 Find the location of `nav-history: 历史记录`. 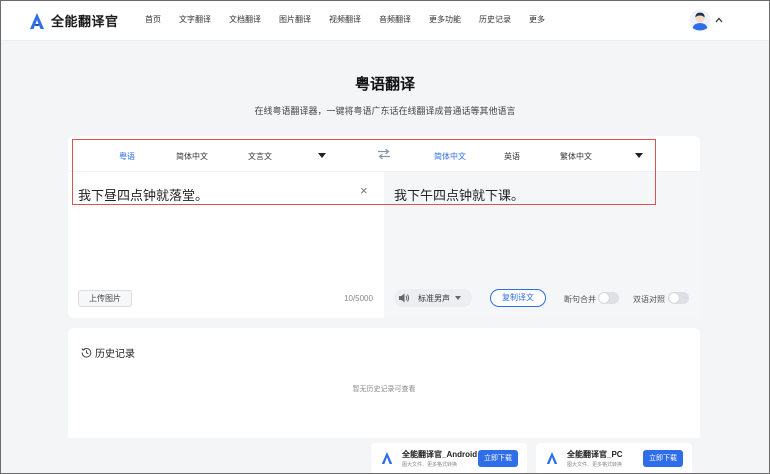

nav-history: 历史记录 is located at coordinates (495, 19).